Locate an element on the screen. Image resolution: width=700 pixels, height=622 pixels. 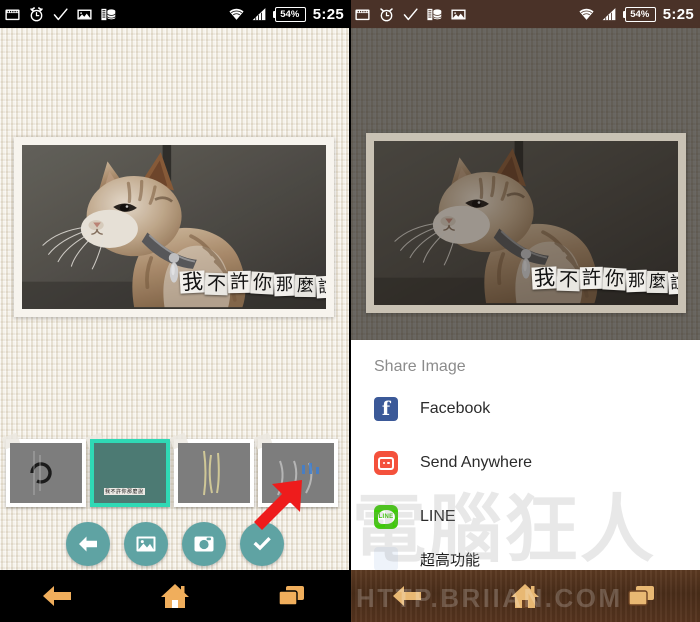
thumb-4-smoke is located at coordinates (298, 473).